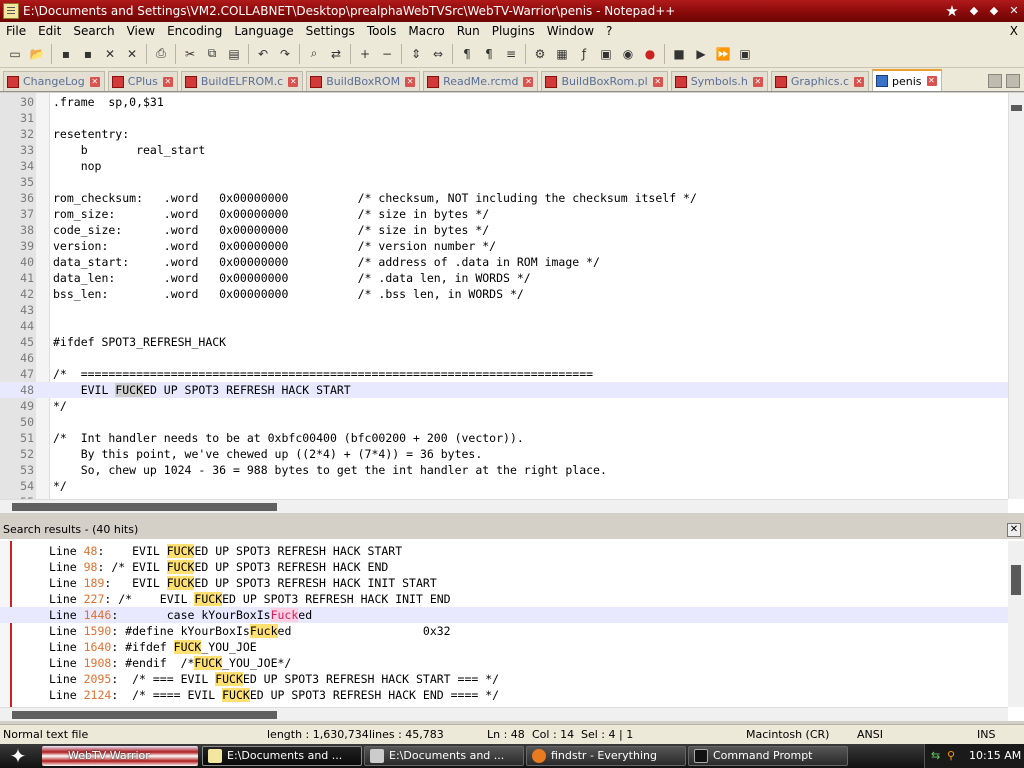 This screenshot has height=768, width=1024. Describe the element at coordinates (628, 54) in the screenshot. I see `monitor-icon: ◉` at that location.